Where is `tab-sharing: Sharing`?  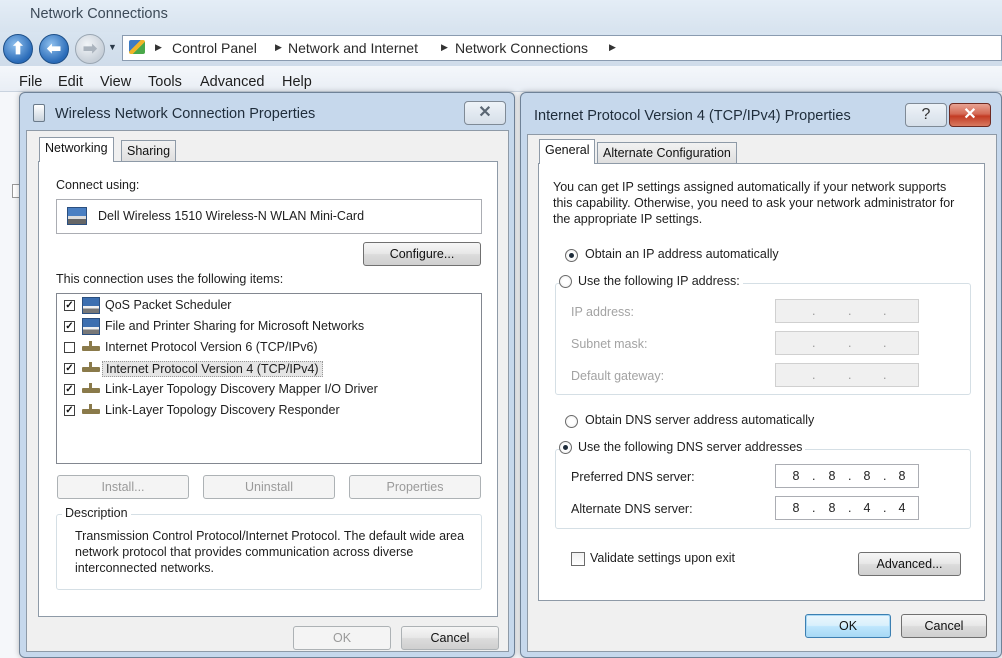
tab-sharing: Sharing is located at coordinates (149, 151).